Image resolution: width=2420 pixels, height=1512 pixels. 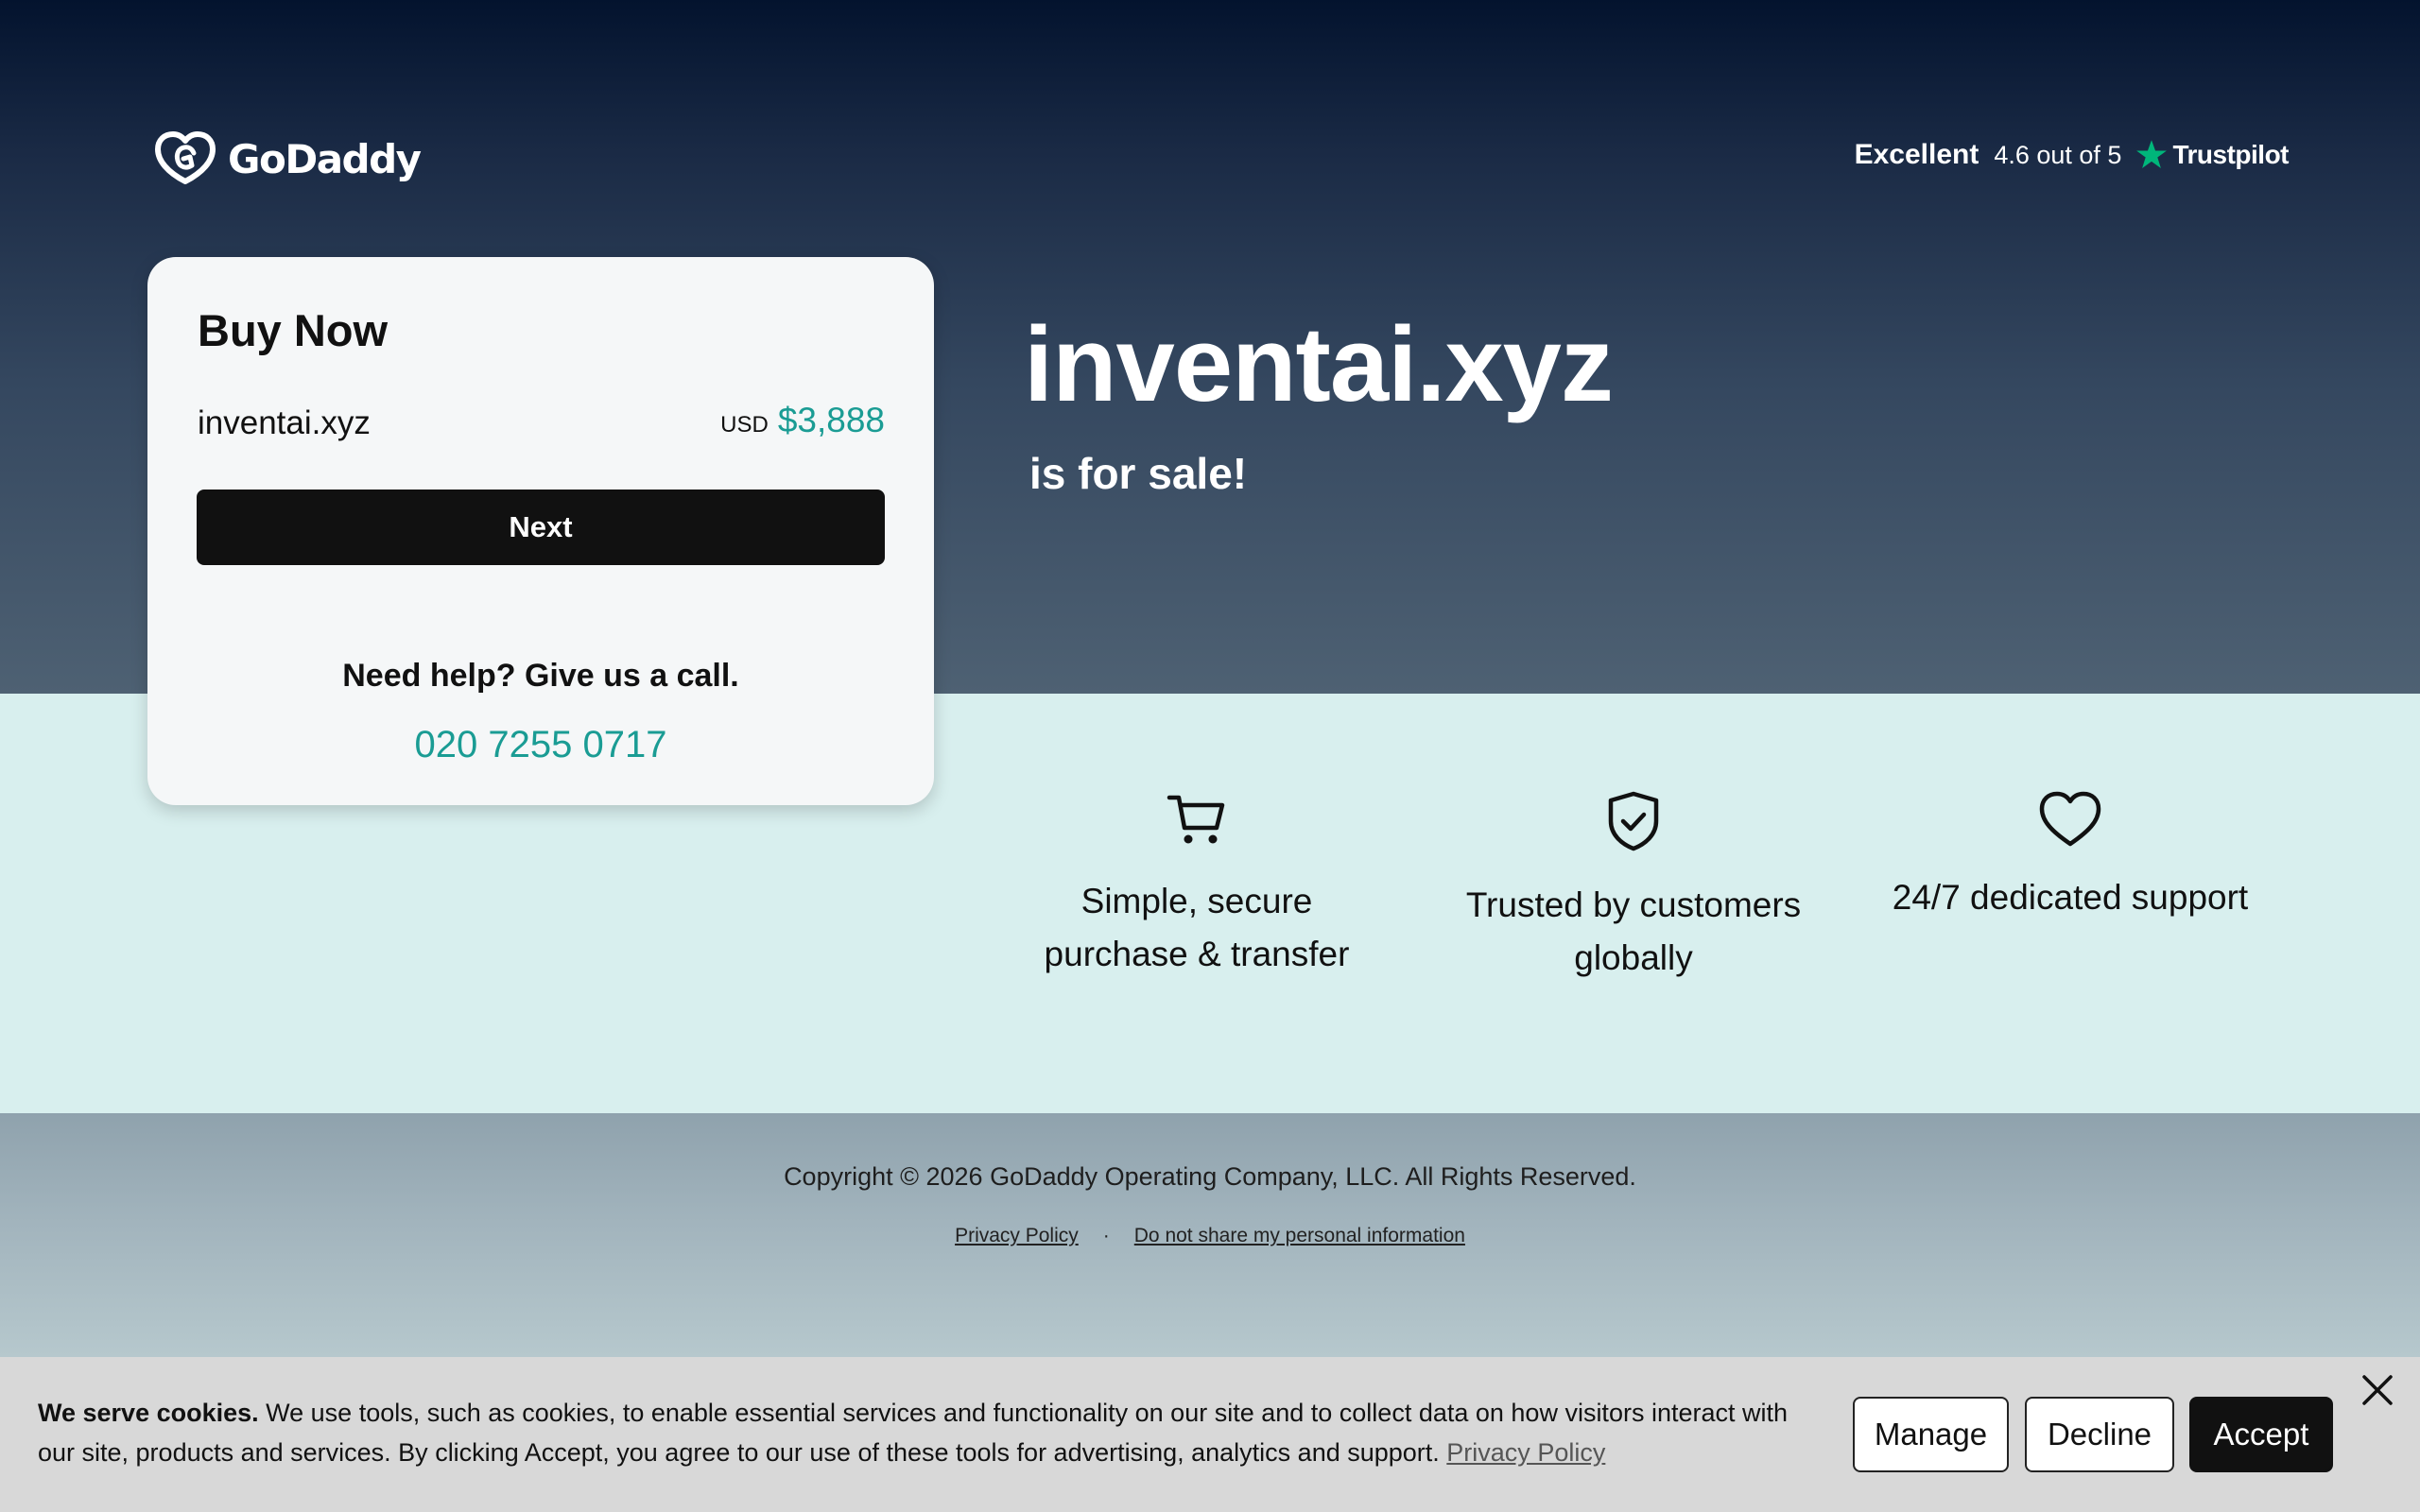 I want to click on feature-support: 24/7 dedicated support, so click(x=2070, y=857).